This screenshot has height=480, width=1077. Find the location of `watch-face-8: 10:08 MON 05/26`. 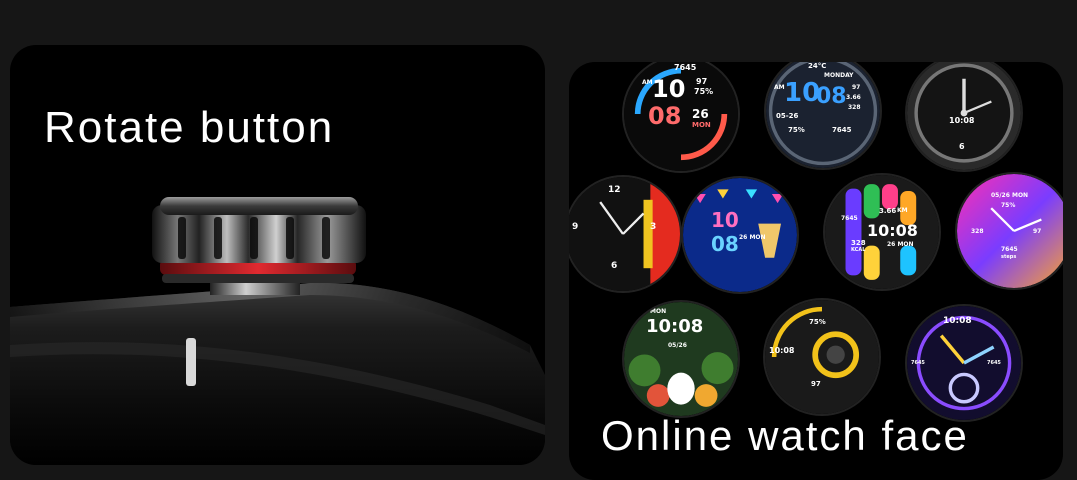

watch-face-8: 10:08 MON 05/26 is located at coordinates (681, 359).